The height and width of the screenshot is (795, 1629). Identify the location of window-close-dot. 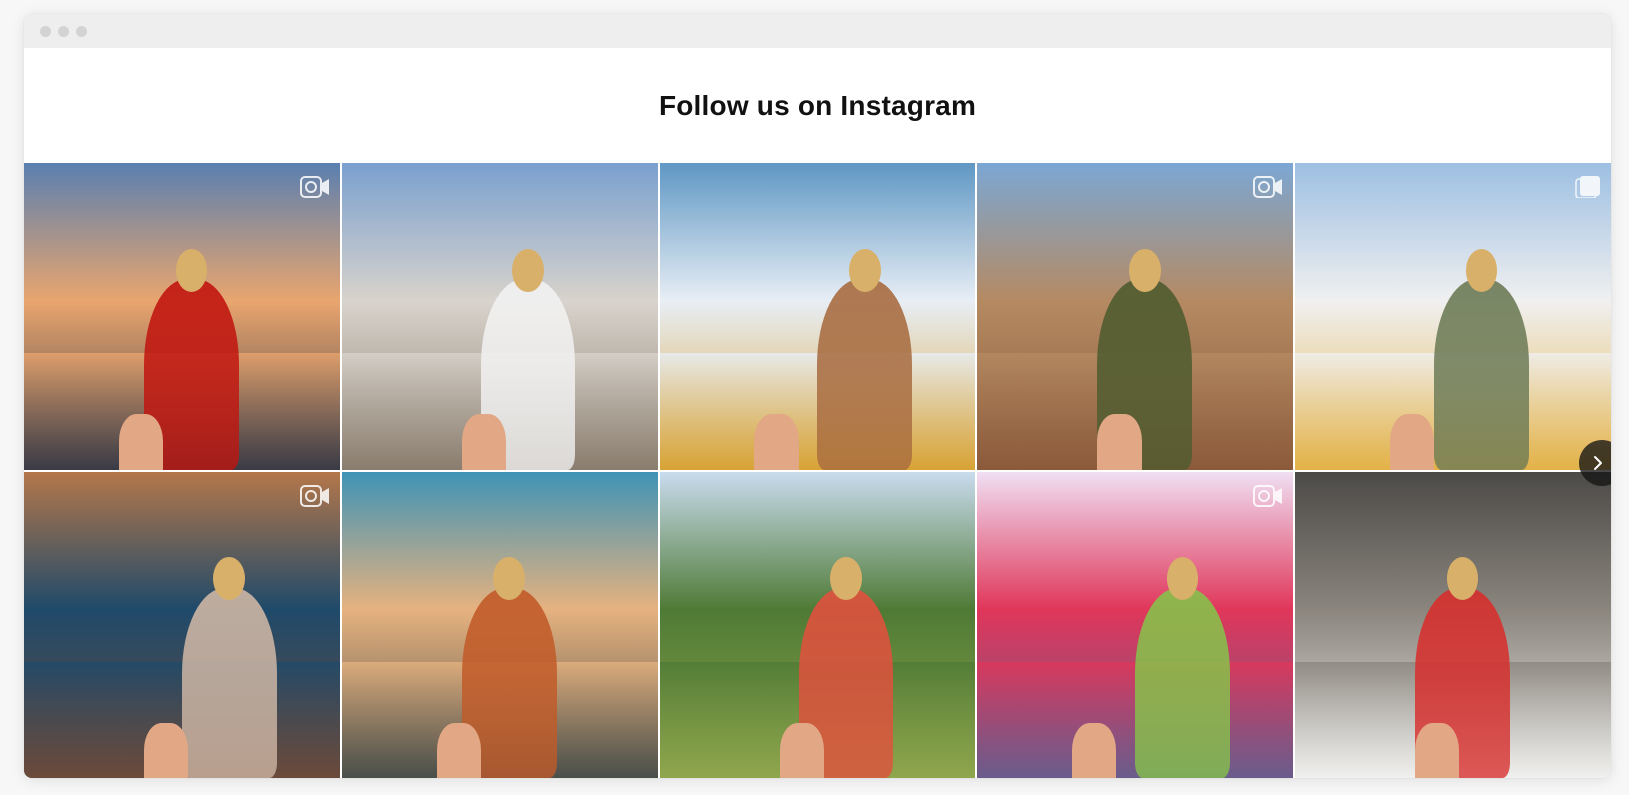
(45, 31).